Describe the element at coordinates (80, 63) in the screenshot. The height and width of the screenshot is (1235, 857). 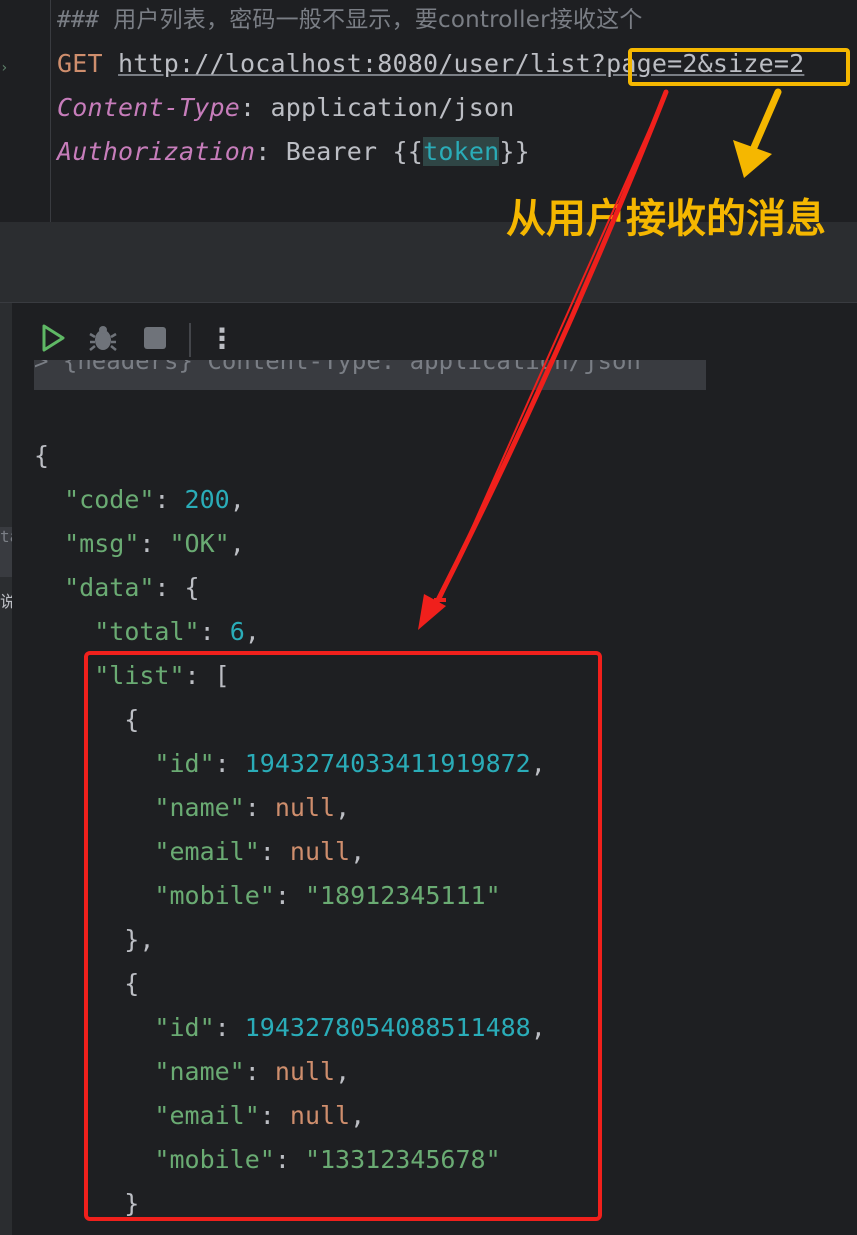
I see `http-method: GET` at that location.